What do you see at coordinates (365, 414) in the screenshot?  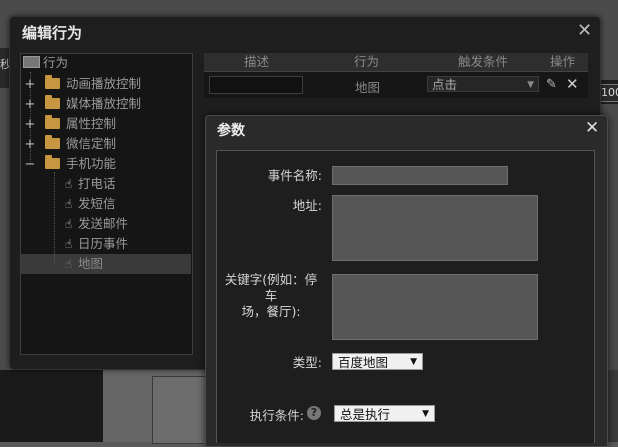 I see `condition-value: 总是执行` at bounding box center [365, 414].